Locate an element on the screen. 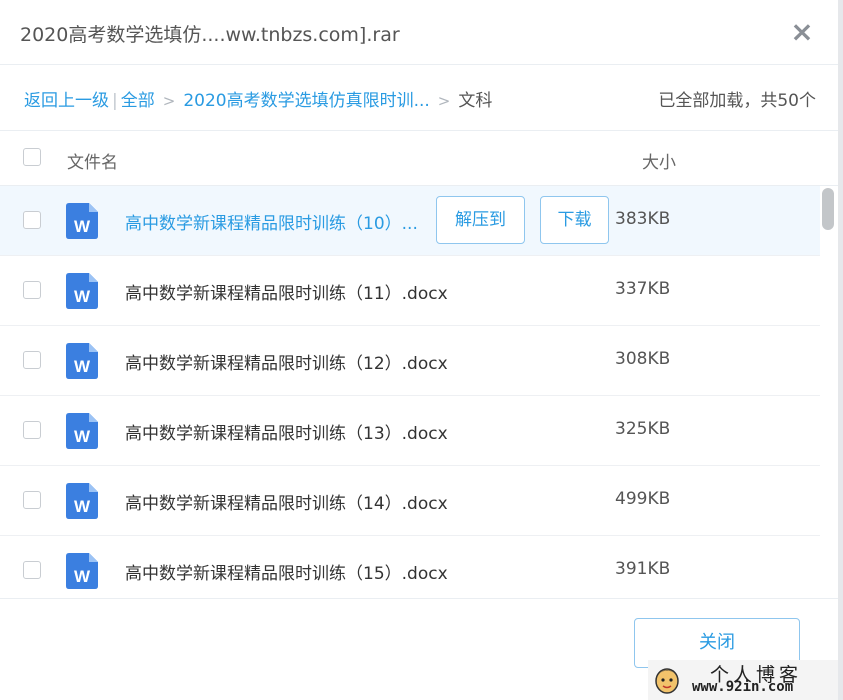 This screenshot has width=843, height=700. column-header-size: 大小 is located at coordinates (659, 163).